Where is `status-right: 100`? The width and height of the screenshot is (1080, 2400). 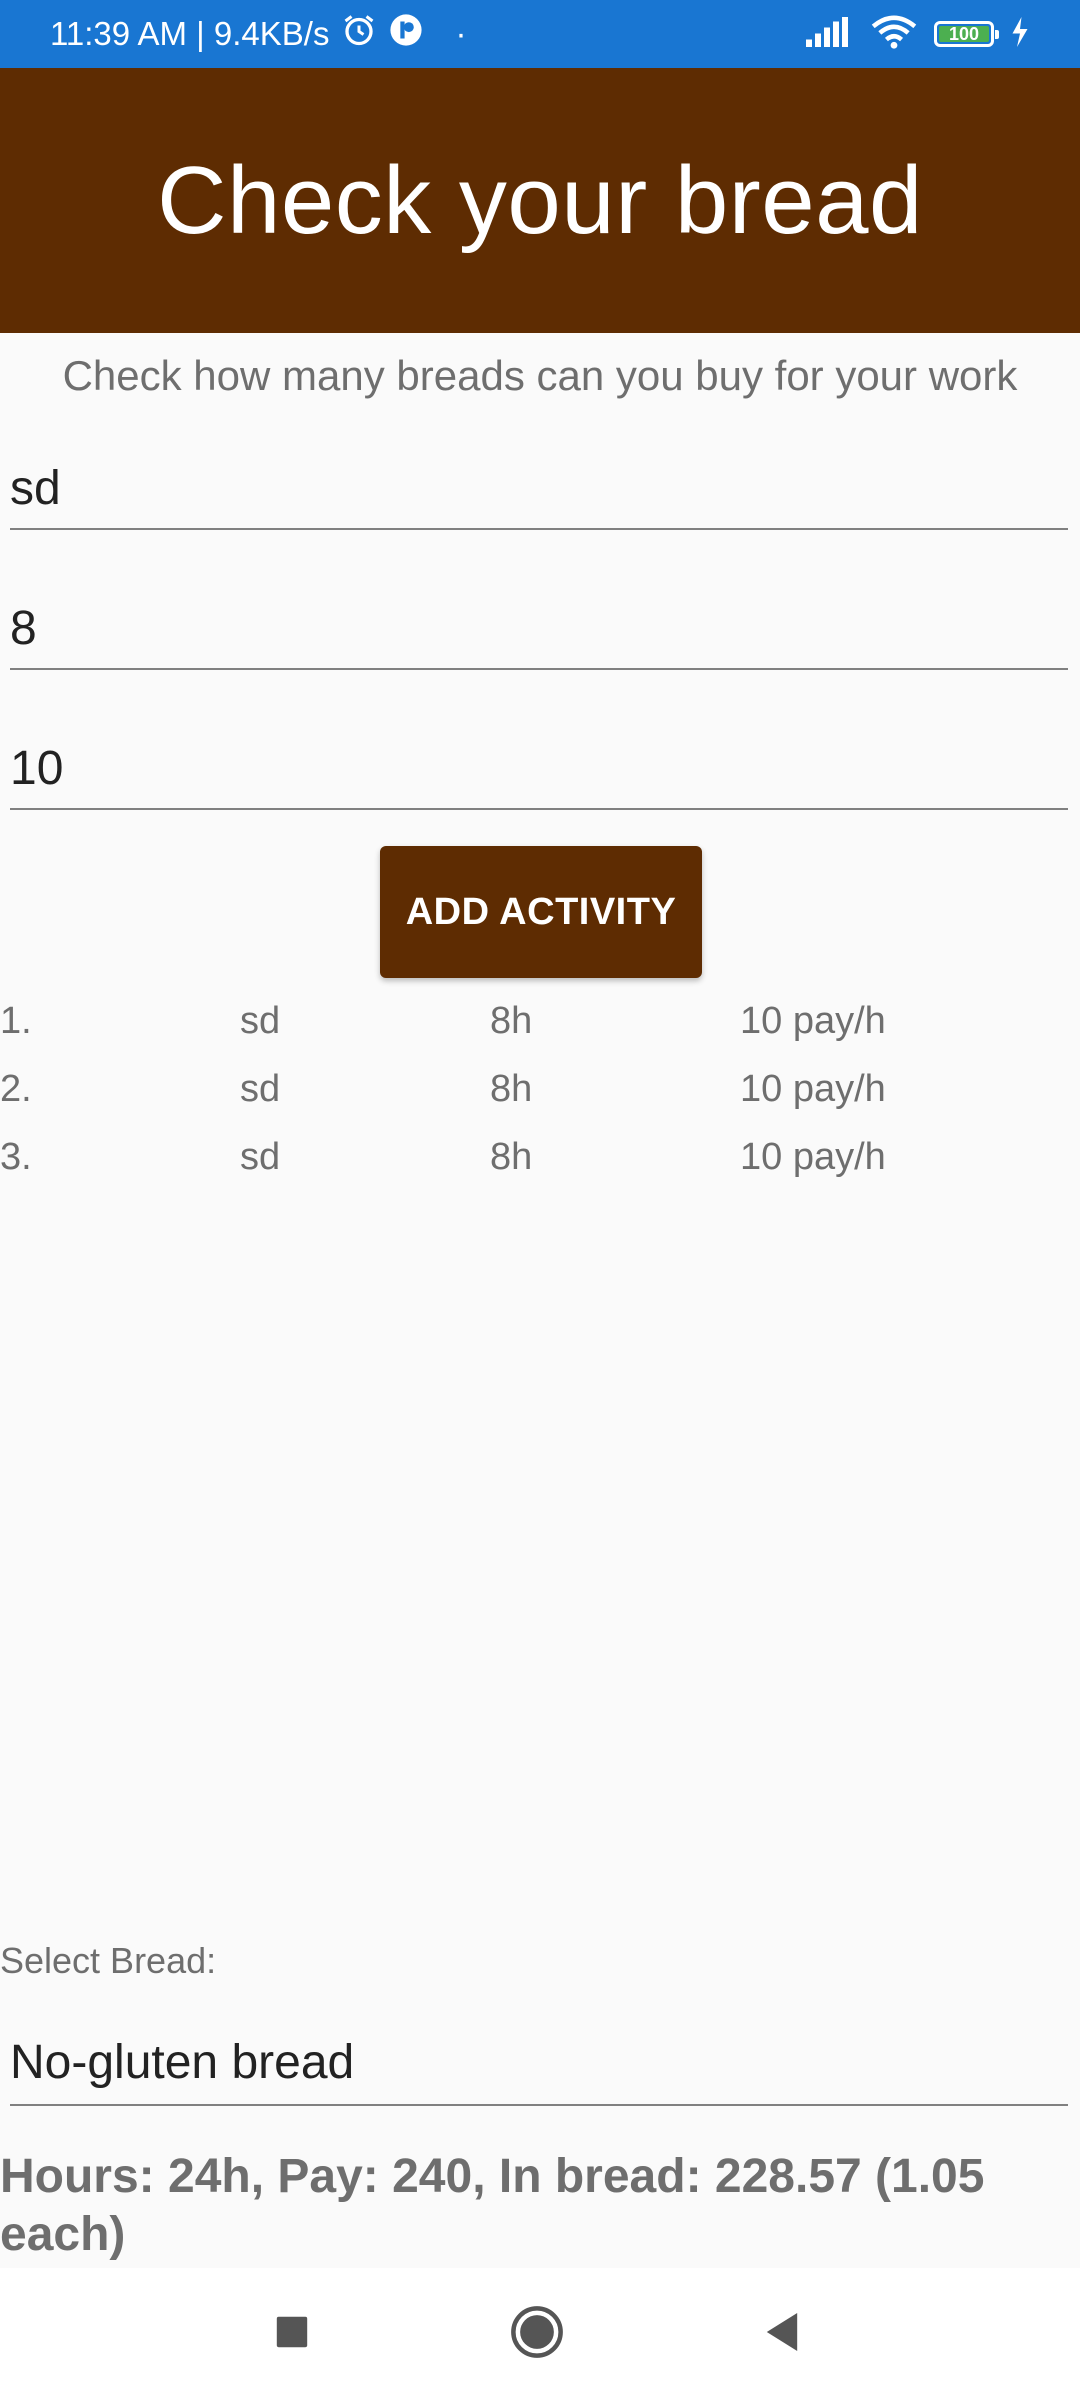 status-right: 100 is located at coordinates (918, 34).